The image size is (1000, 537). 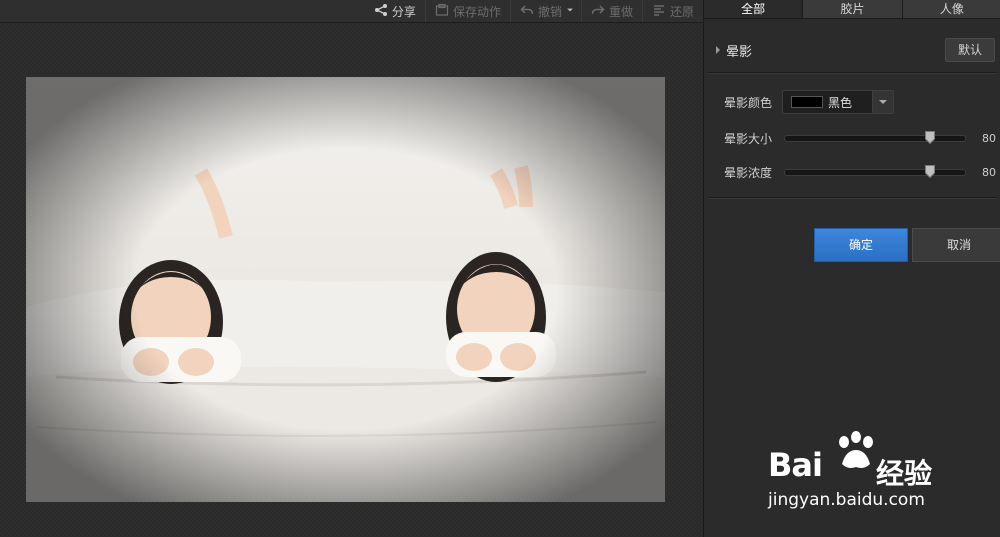 I want to click on save-action-label: 保存动作, so click(x=476, y=11).